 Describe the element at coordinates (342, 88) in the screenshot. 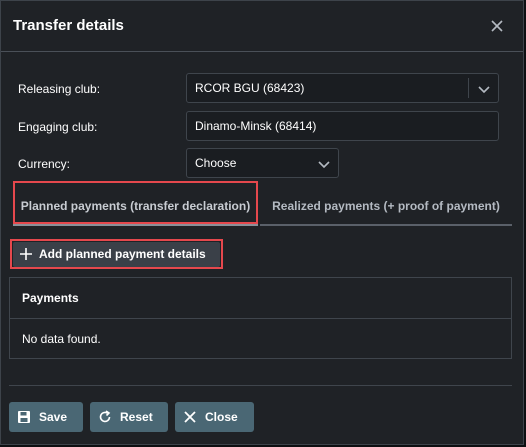

I see `releasing-club-select: RCOR BGU (68423)` at that location.